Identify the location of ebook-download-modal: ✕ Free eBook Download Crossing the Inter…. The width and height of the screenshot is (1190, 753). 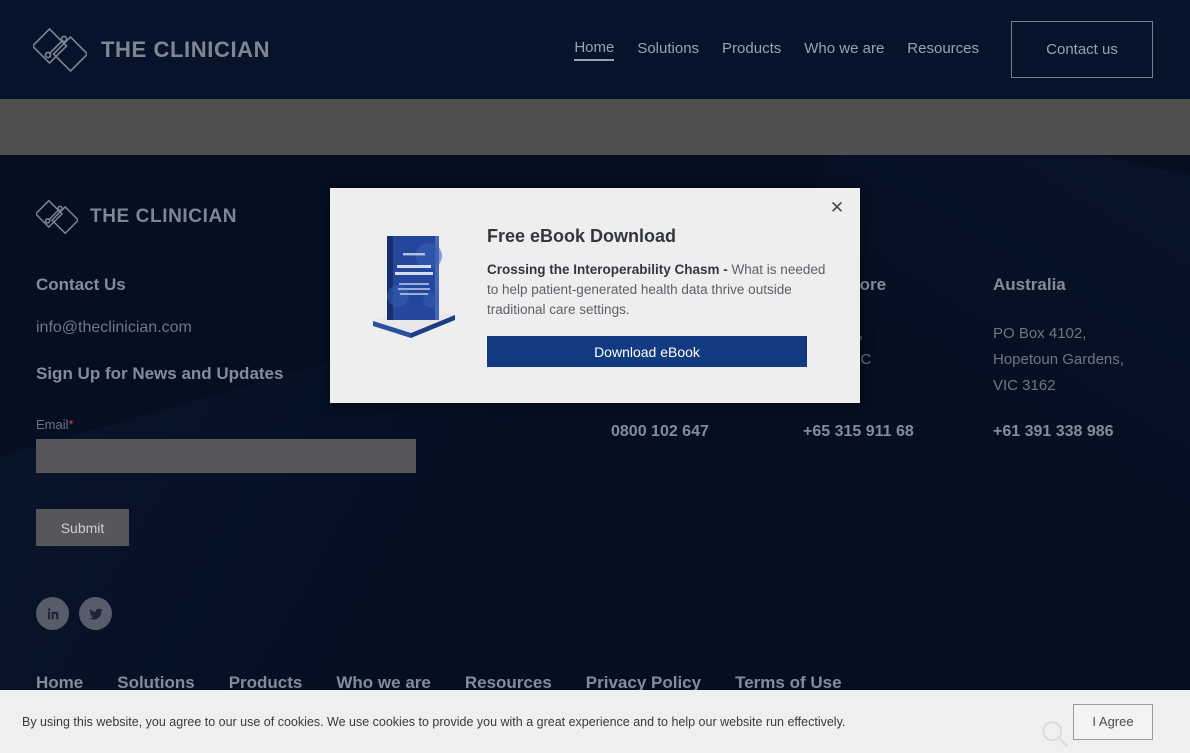
(595, 295).